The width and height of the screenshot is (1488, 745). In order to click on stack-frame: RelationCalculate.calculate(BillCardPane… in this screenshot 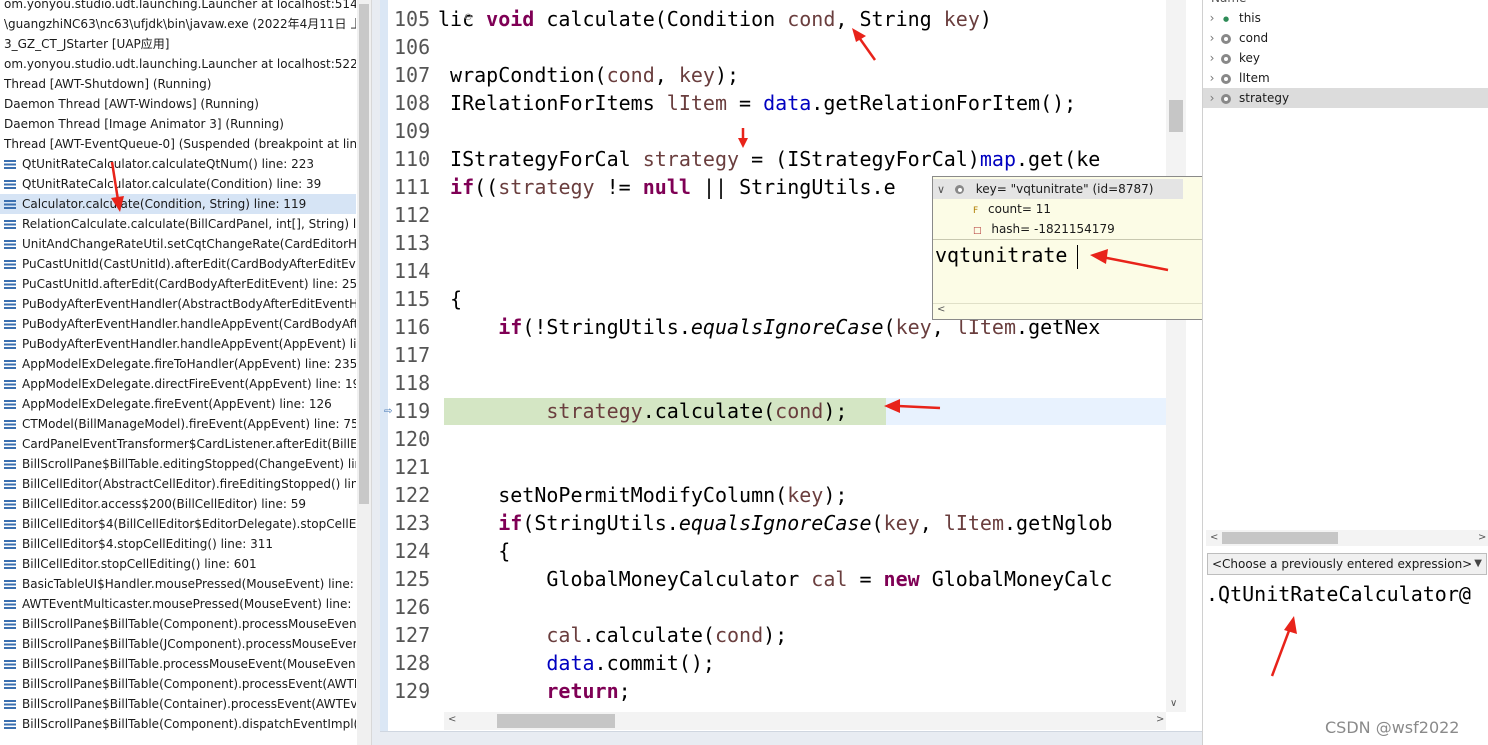, I will do `click(178, 224)`.